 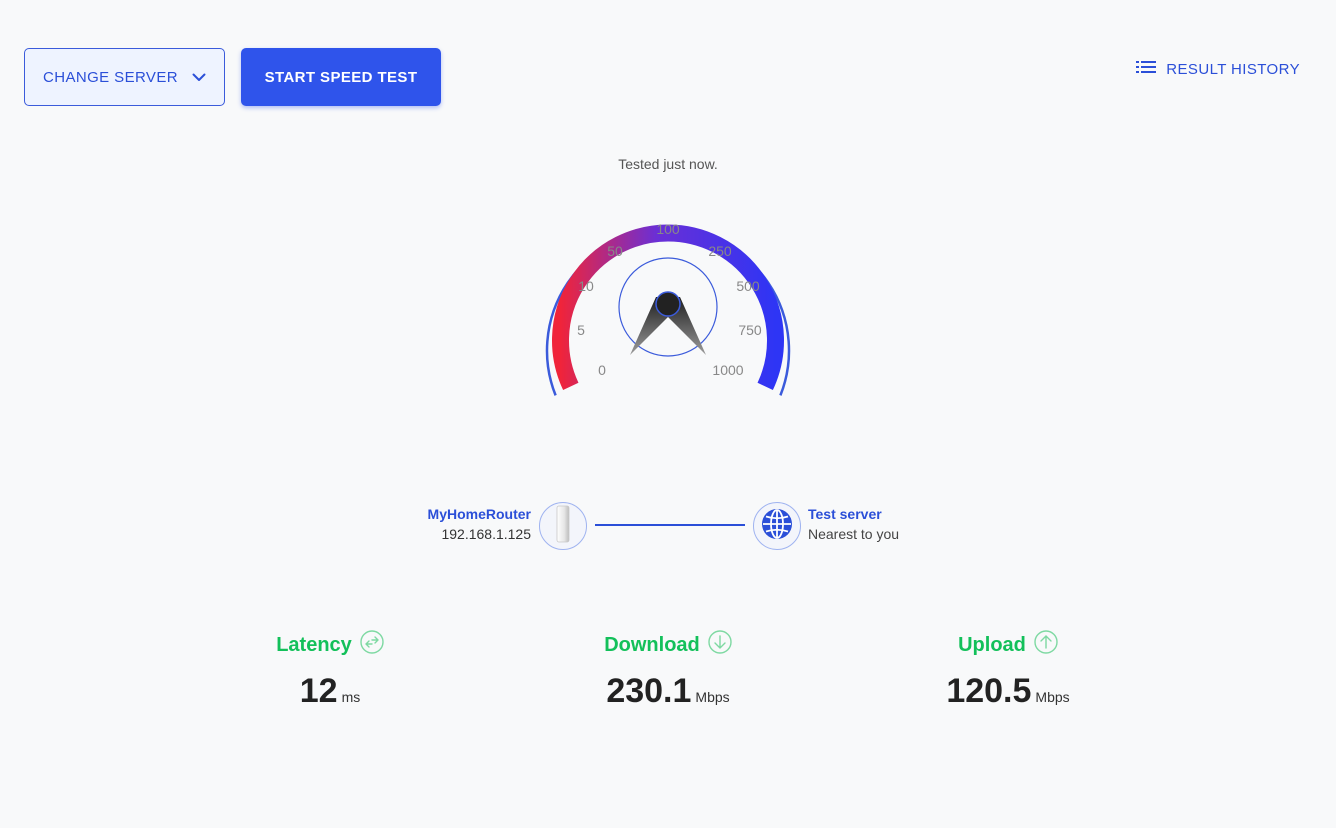 What do you see at coordinates (314, 644) in the screenshot?
I see `latency-label: Latency` at bounding box center [314, 644].